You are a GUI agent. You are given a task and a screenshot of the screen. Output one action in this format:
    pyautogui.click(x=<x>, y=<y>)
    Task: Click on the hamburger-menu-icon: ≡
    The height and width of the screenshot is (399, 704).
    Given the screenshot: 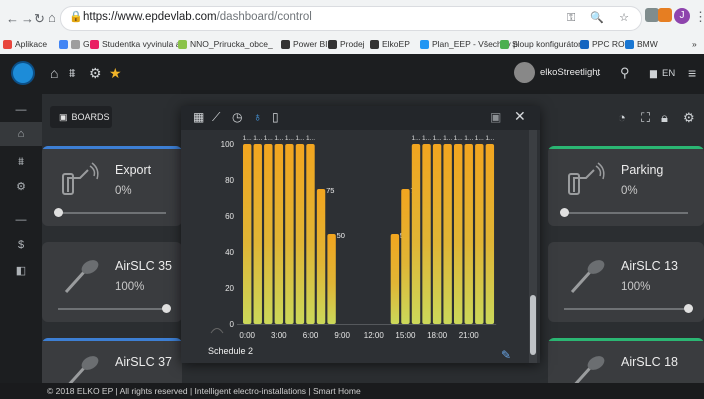 What is the action you would take?
    pyautogui.click(x=692, y=73)
    